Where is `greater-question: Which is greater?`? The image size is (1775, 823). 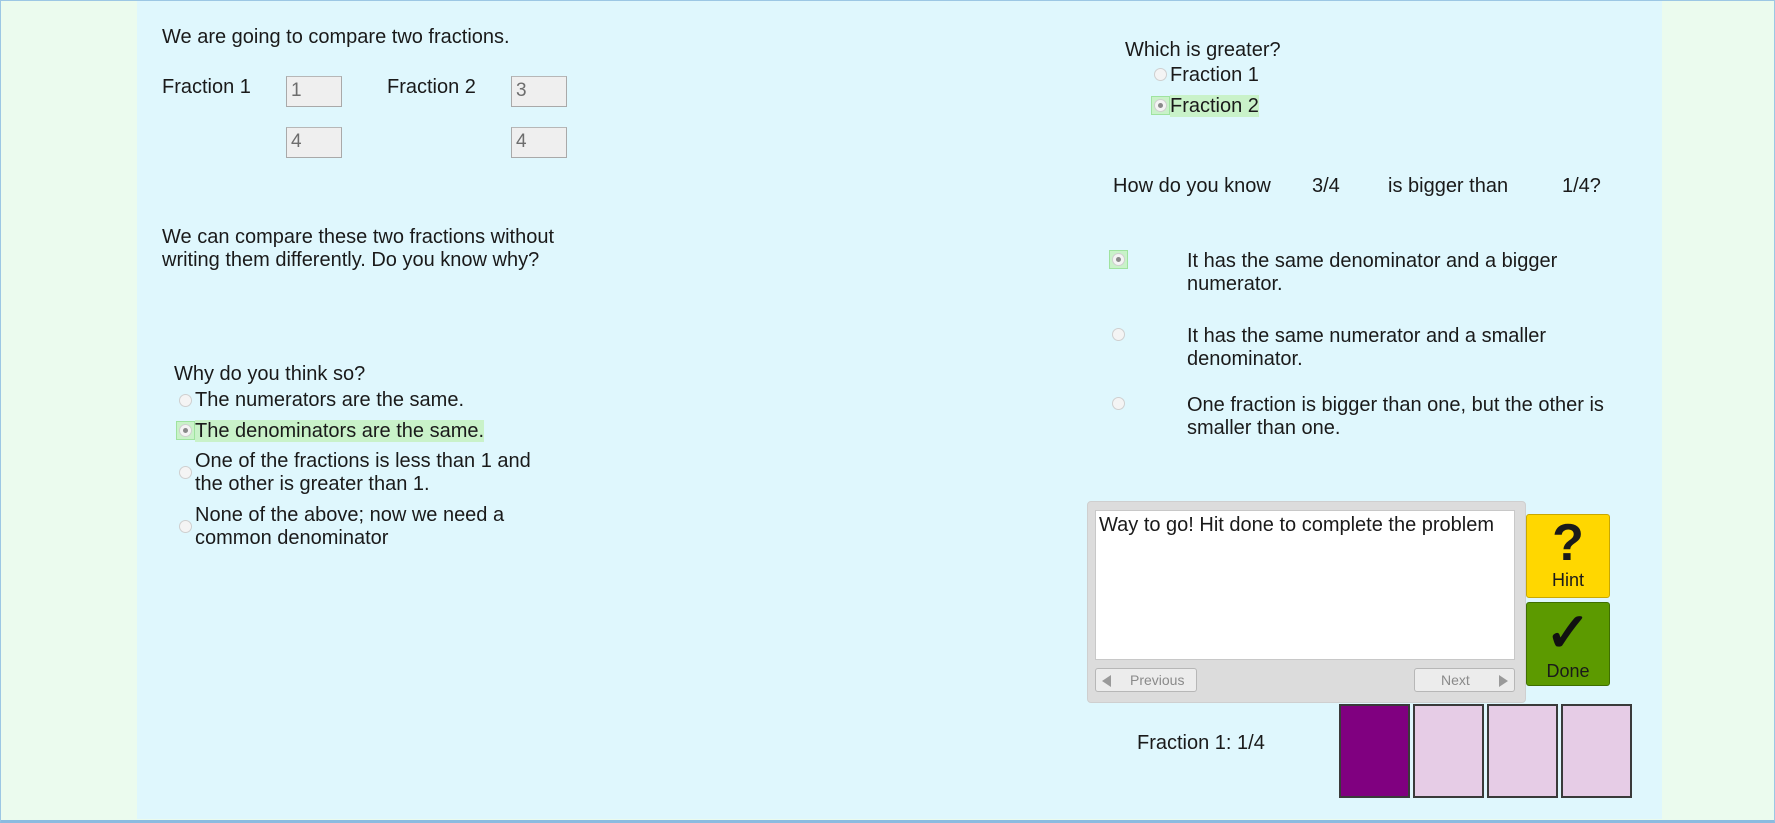
greater-question: Which is greater? is located at coordinates (1203, 50).